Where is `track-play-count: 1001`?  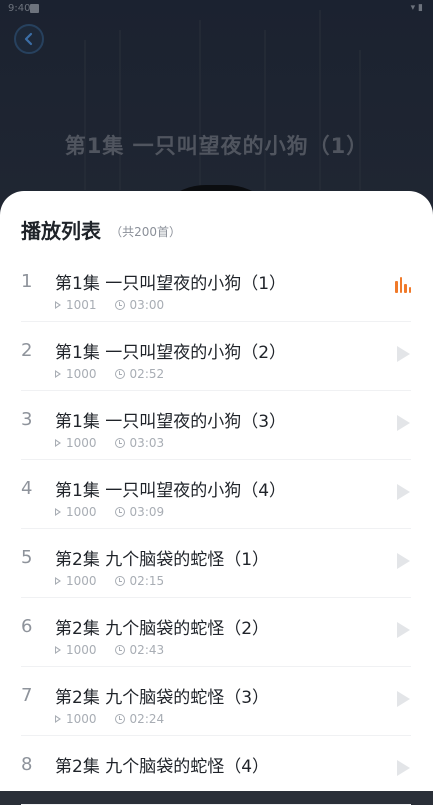
track-play-count: 1001 is located at coordinates (81, 305).